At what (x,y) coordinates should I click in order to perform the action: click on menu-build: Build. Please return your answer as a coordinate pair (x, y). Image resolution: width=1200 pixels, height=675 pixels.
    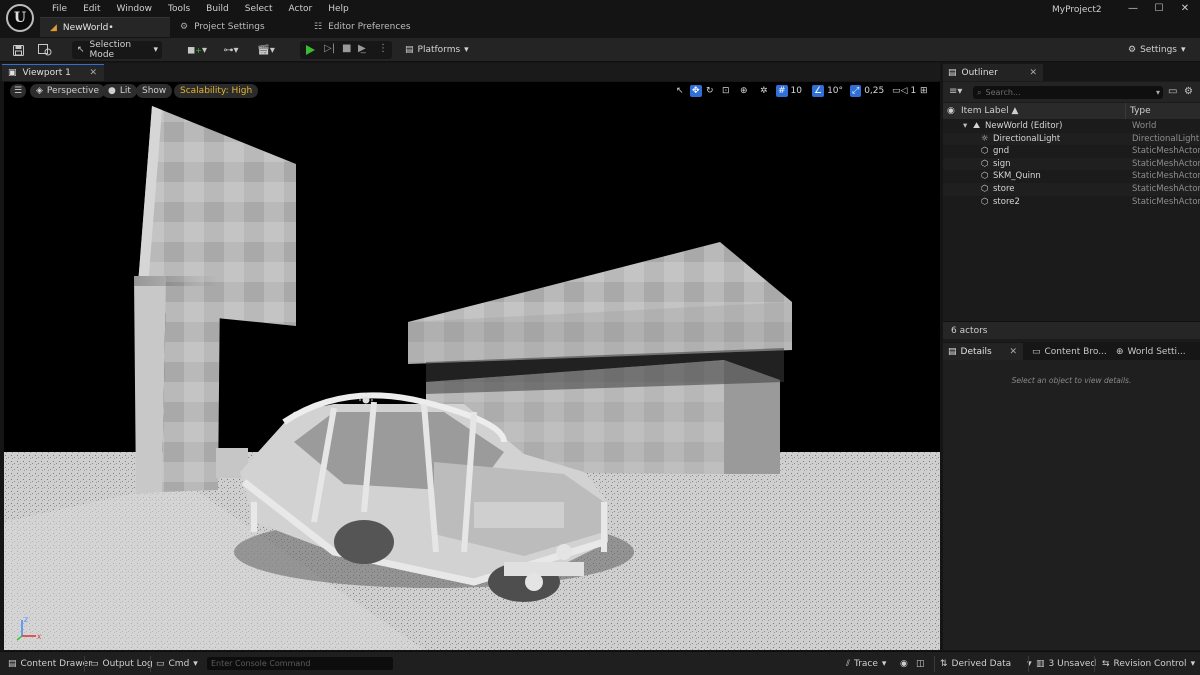
    Looking at the image, I should click on (217, 9).